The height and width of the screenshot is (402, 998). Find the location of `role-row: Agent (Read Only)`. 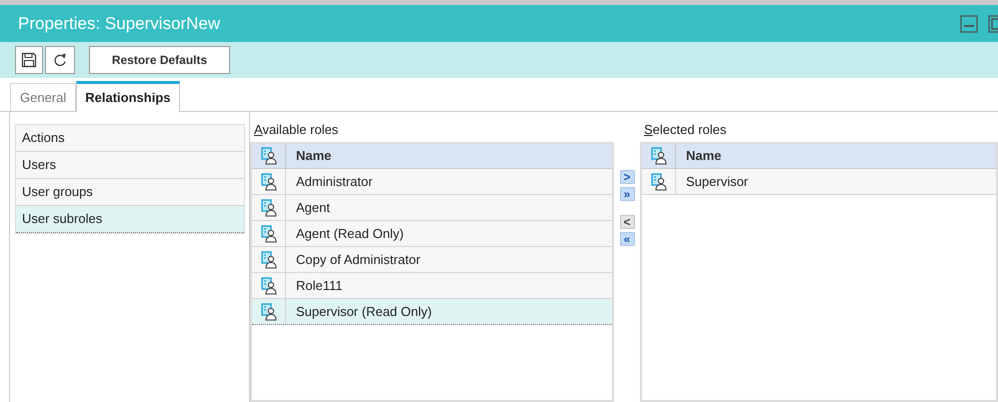

role-row: Agent (Read Only) is located at coordinates (432, 234).